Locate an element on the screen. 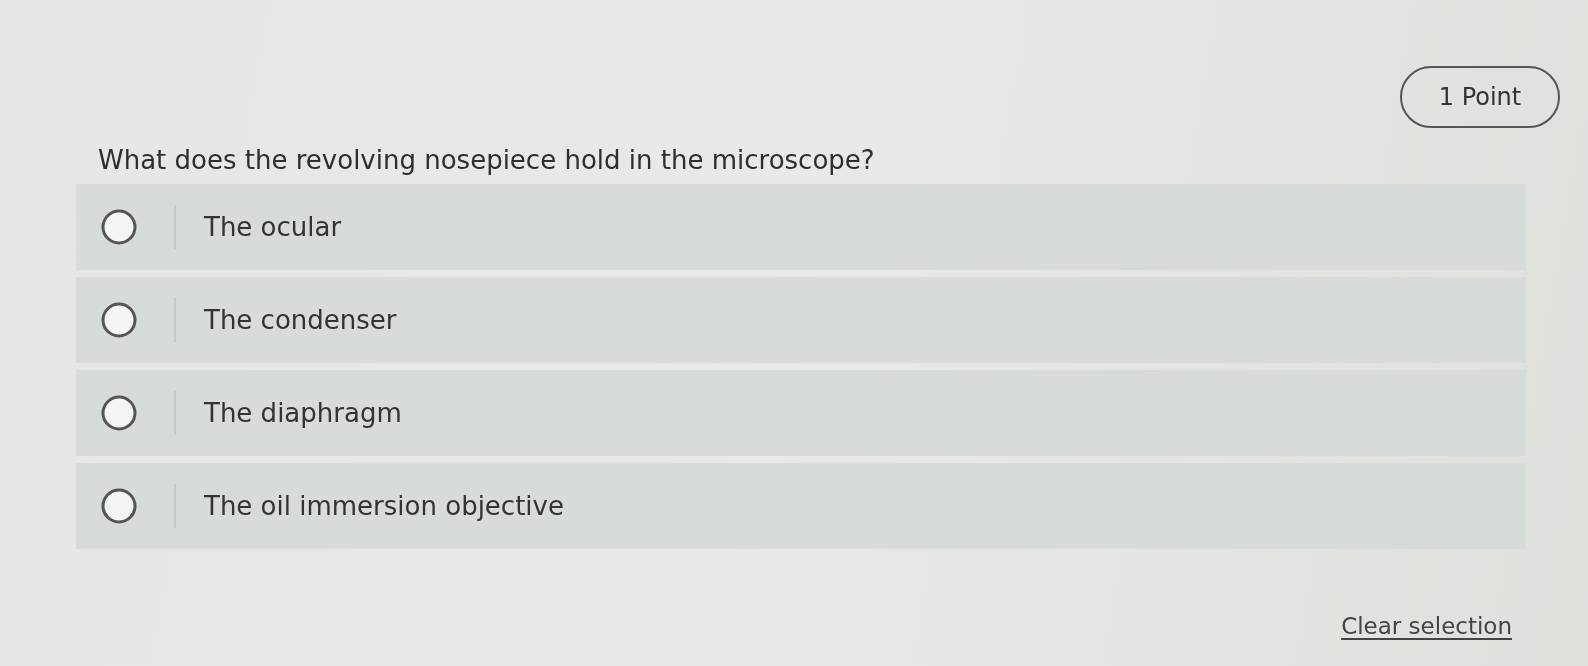 Image resolution: width=1588 pixels, height=666 pixels. option-label: The oil immersion objective is located at coordinates (384, 506).